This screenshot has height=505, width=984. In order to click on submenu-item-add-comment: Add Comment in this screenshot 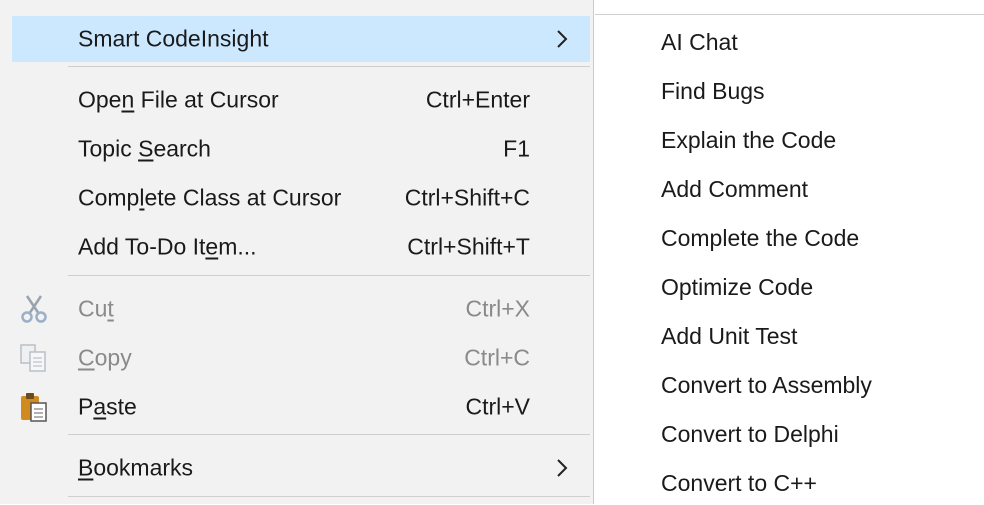, I will do `click(734, 189)`.